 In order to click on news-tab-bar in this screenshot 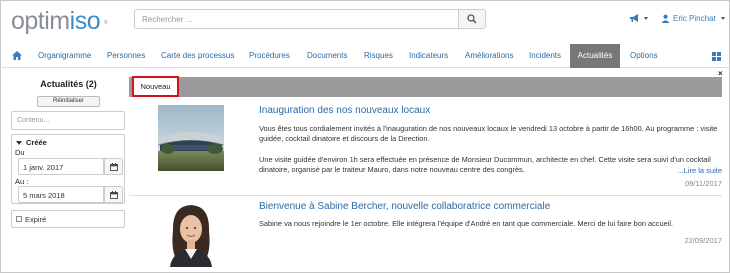, I will do `click(425, 87)`.